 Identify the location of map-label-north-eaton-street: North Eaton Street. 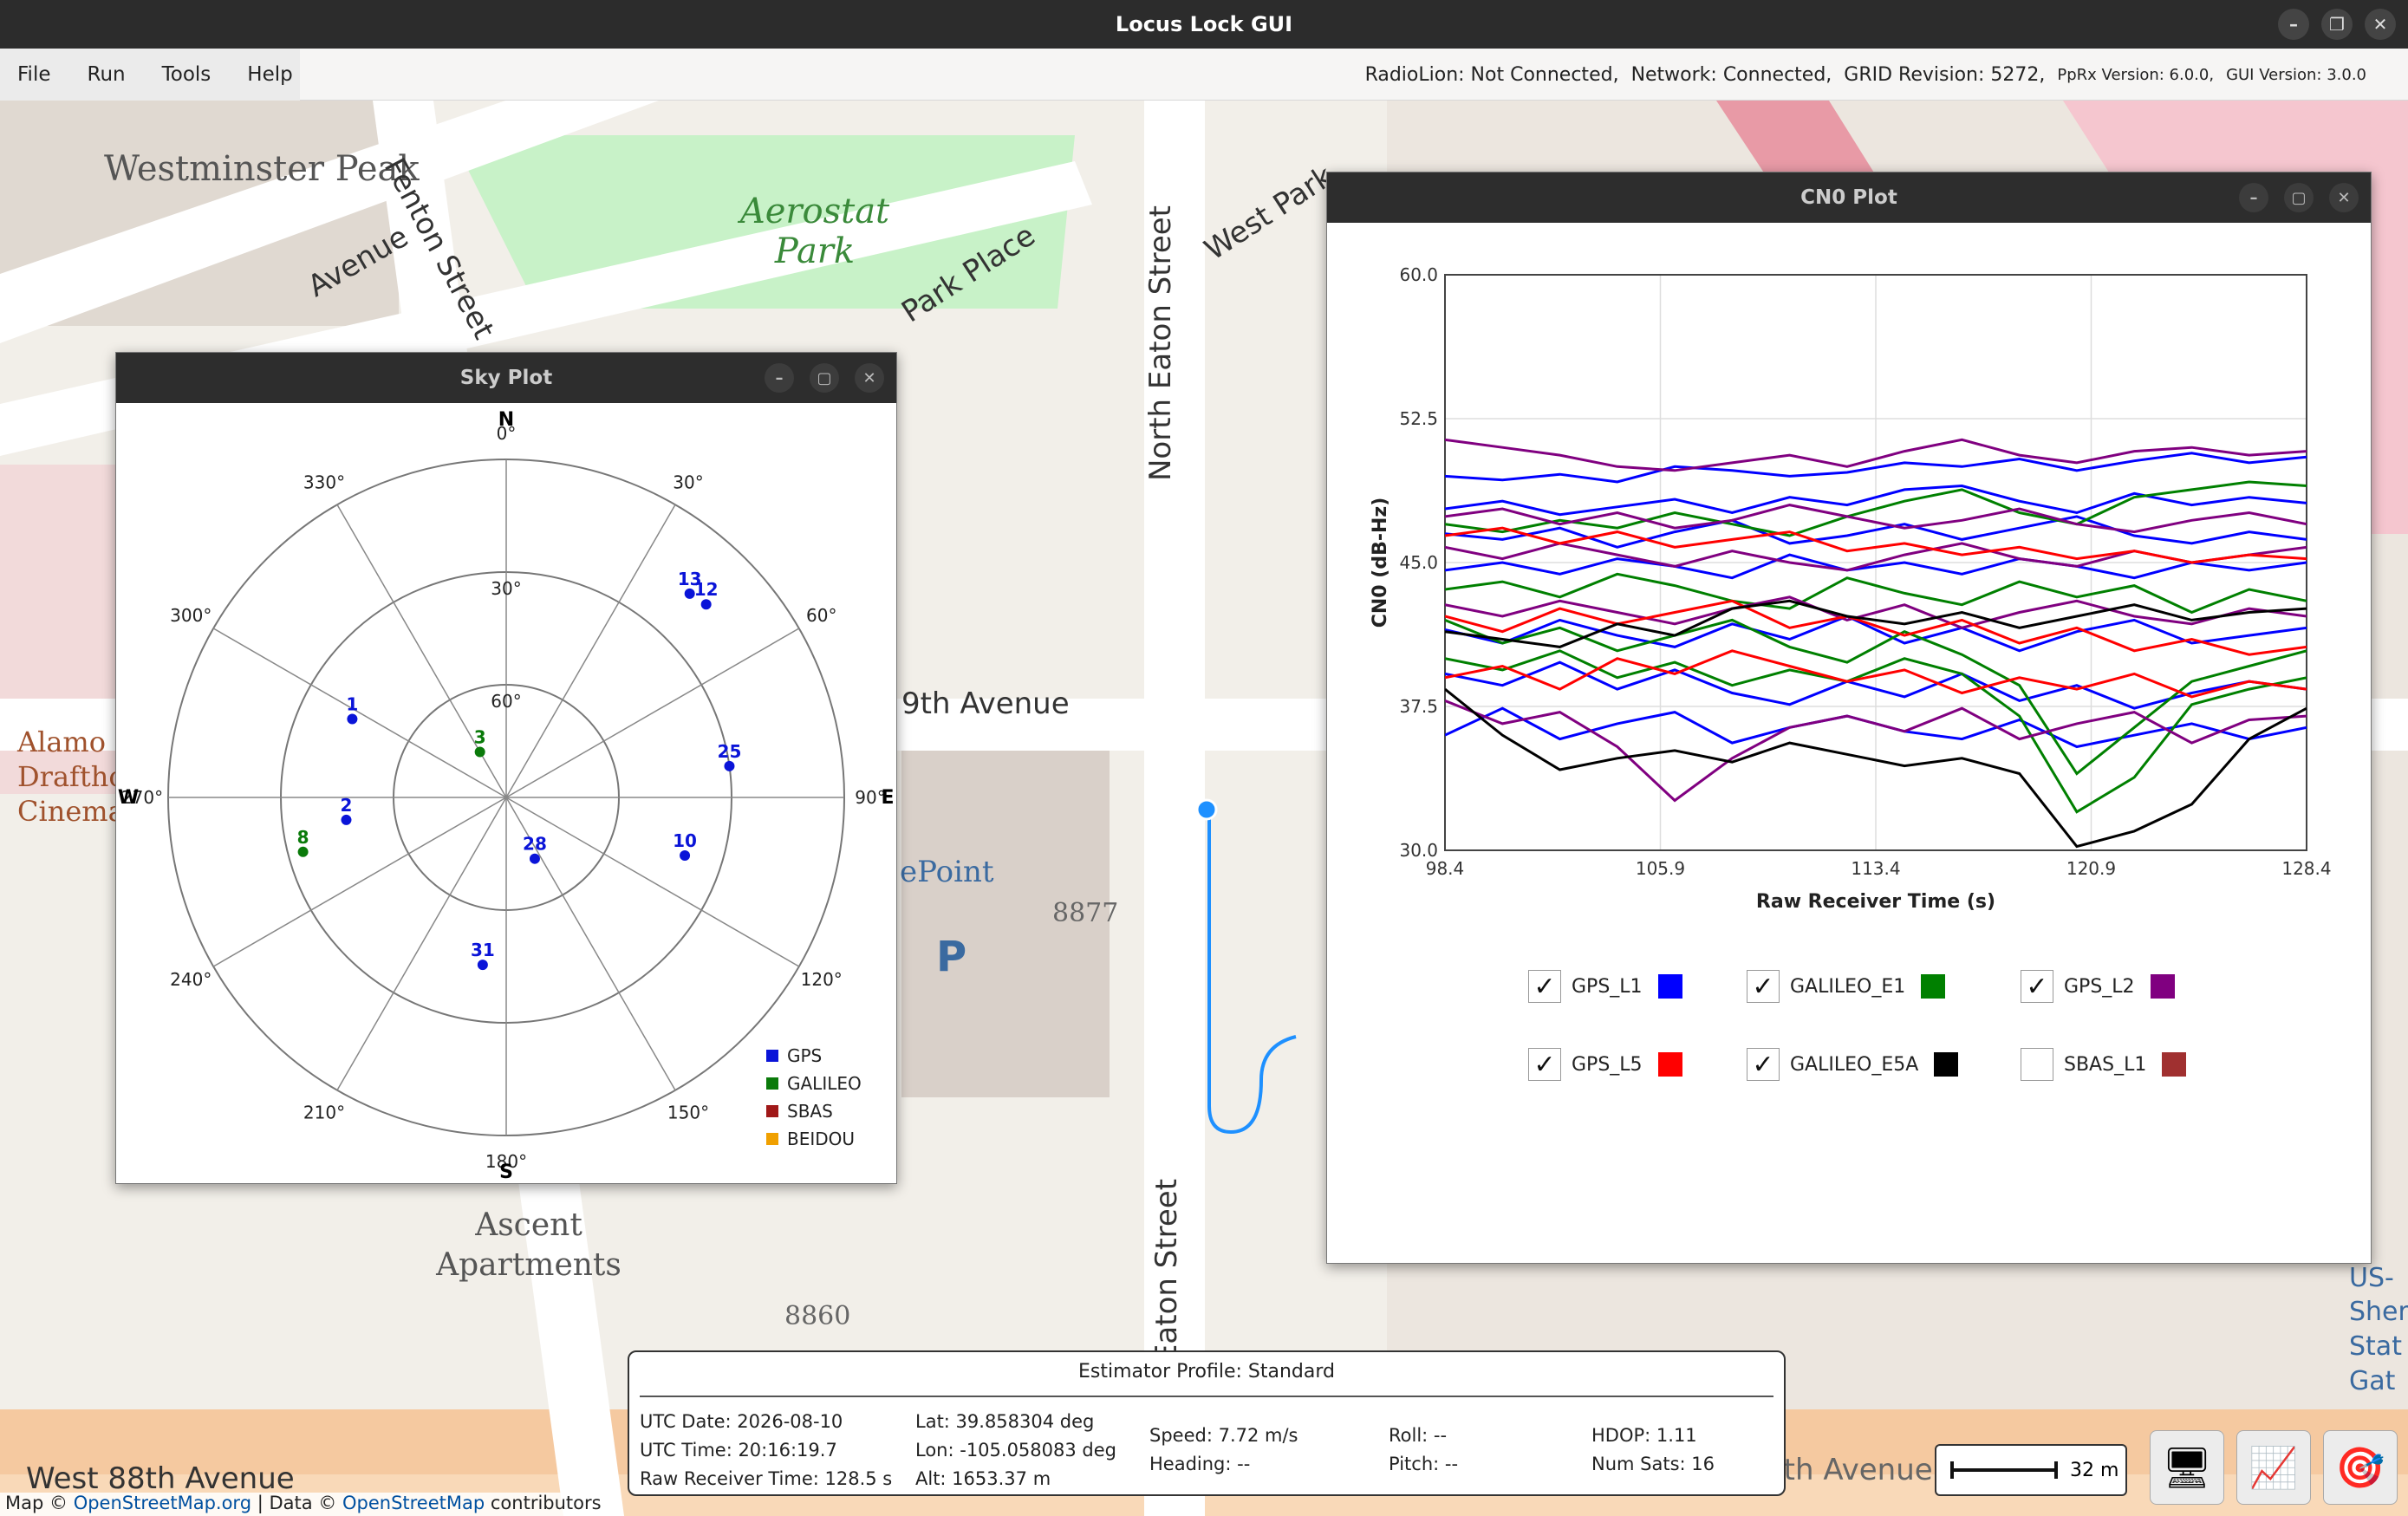
(1161, 343).